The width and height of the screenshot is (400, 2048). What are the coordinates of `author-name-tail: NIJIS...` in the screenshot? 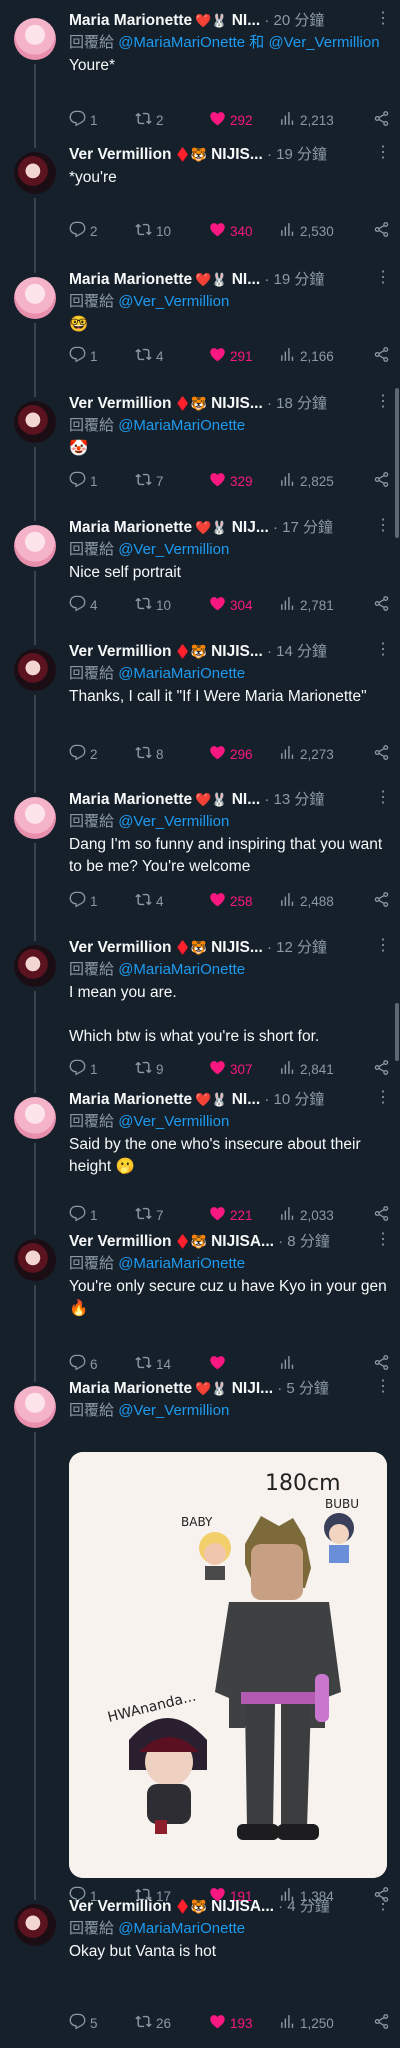 It's located at (237, 651).